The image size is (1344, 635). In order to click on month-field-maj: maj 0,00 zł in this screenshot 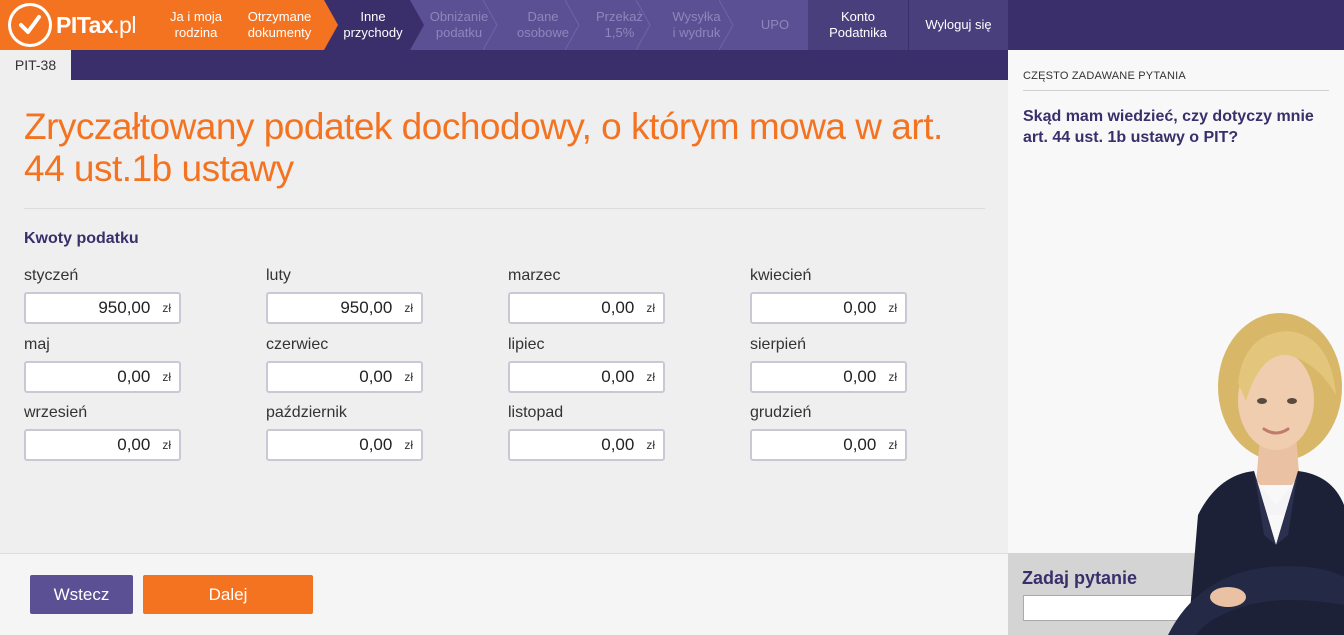, I will do `click(104, 364)`.